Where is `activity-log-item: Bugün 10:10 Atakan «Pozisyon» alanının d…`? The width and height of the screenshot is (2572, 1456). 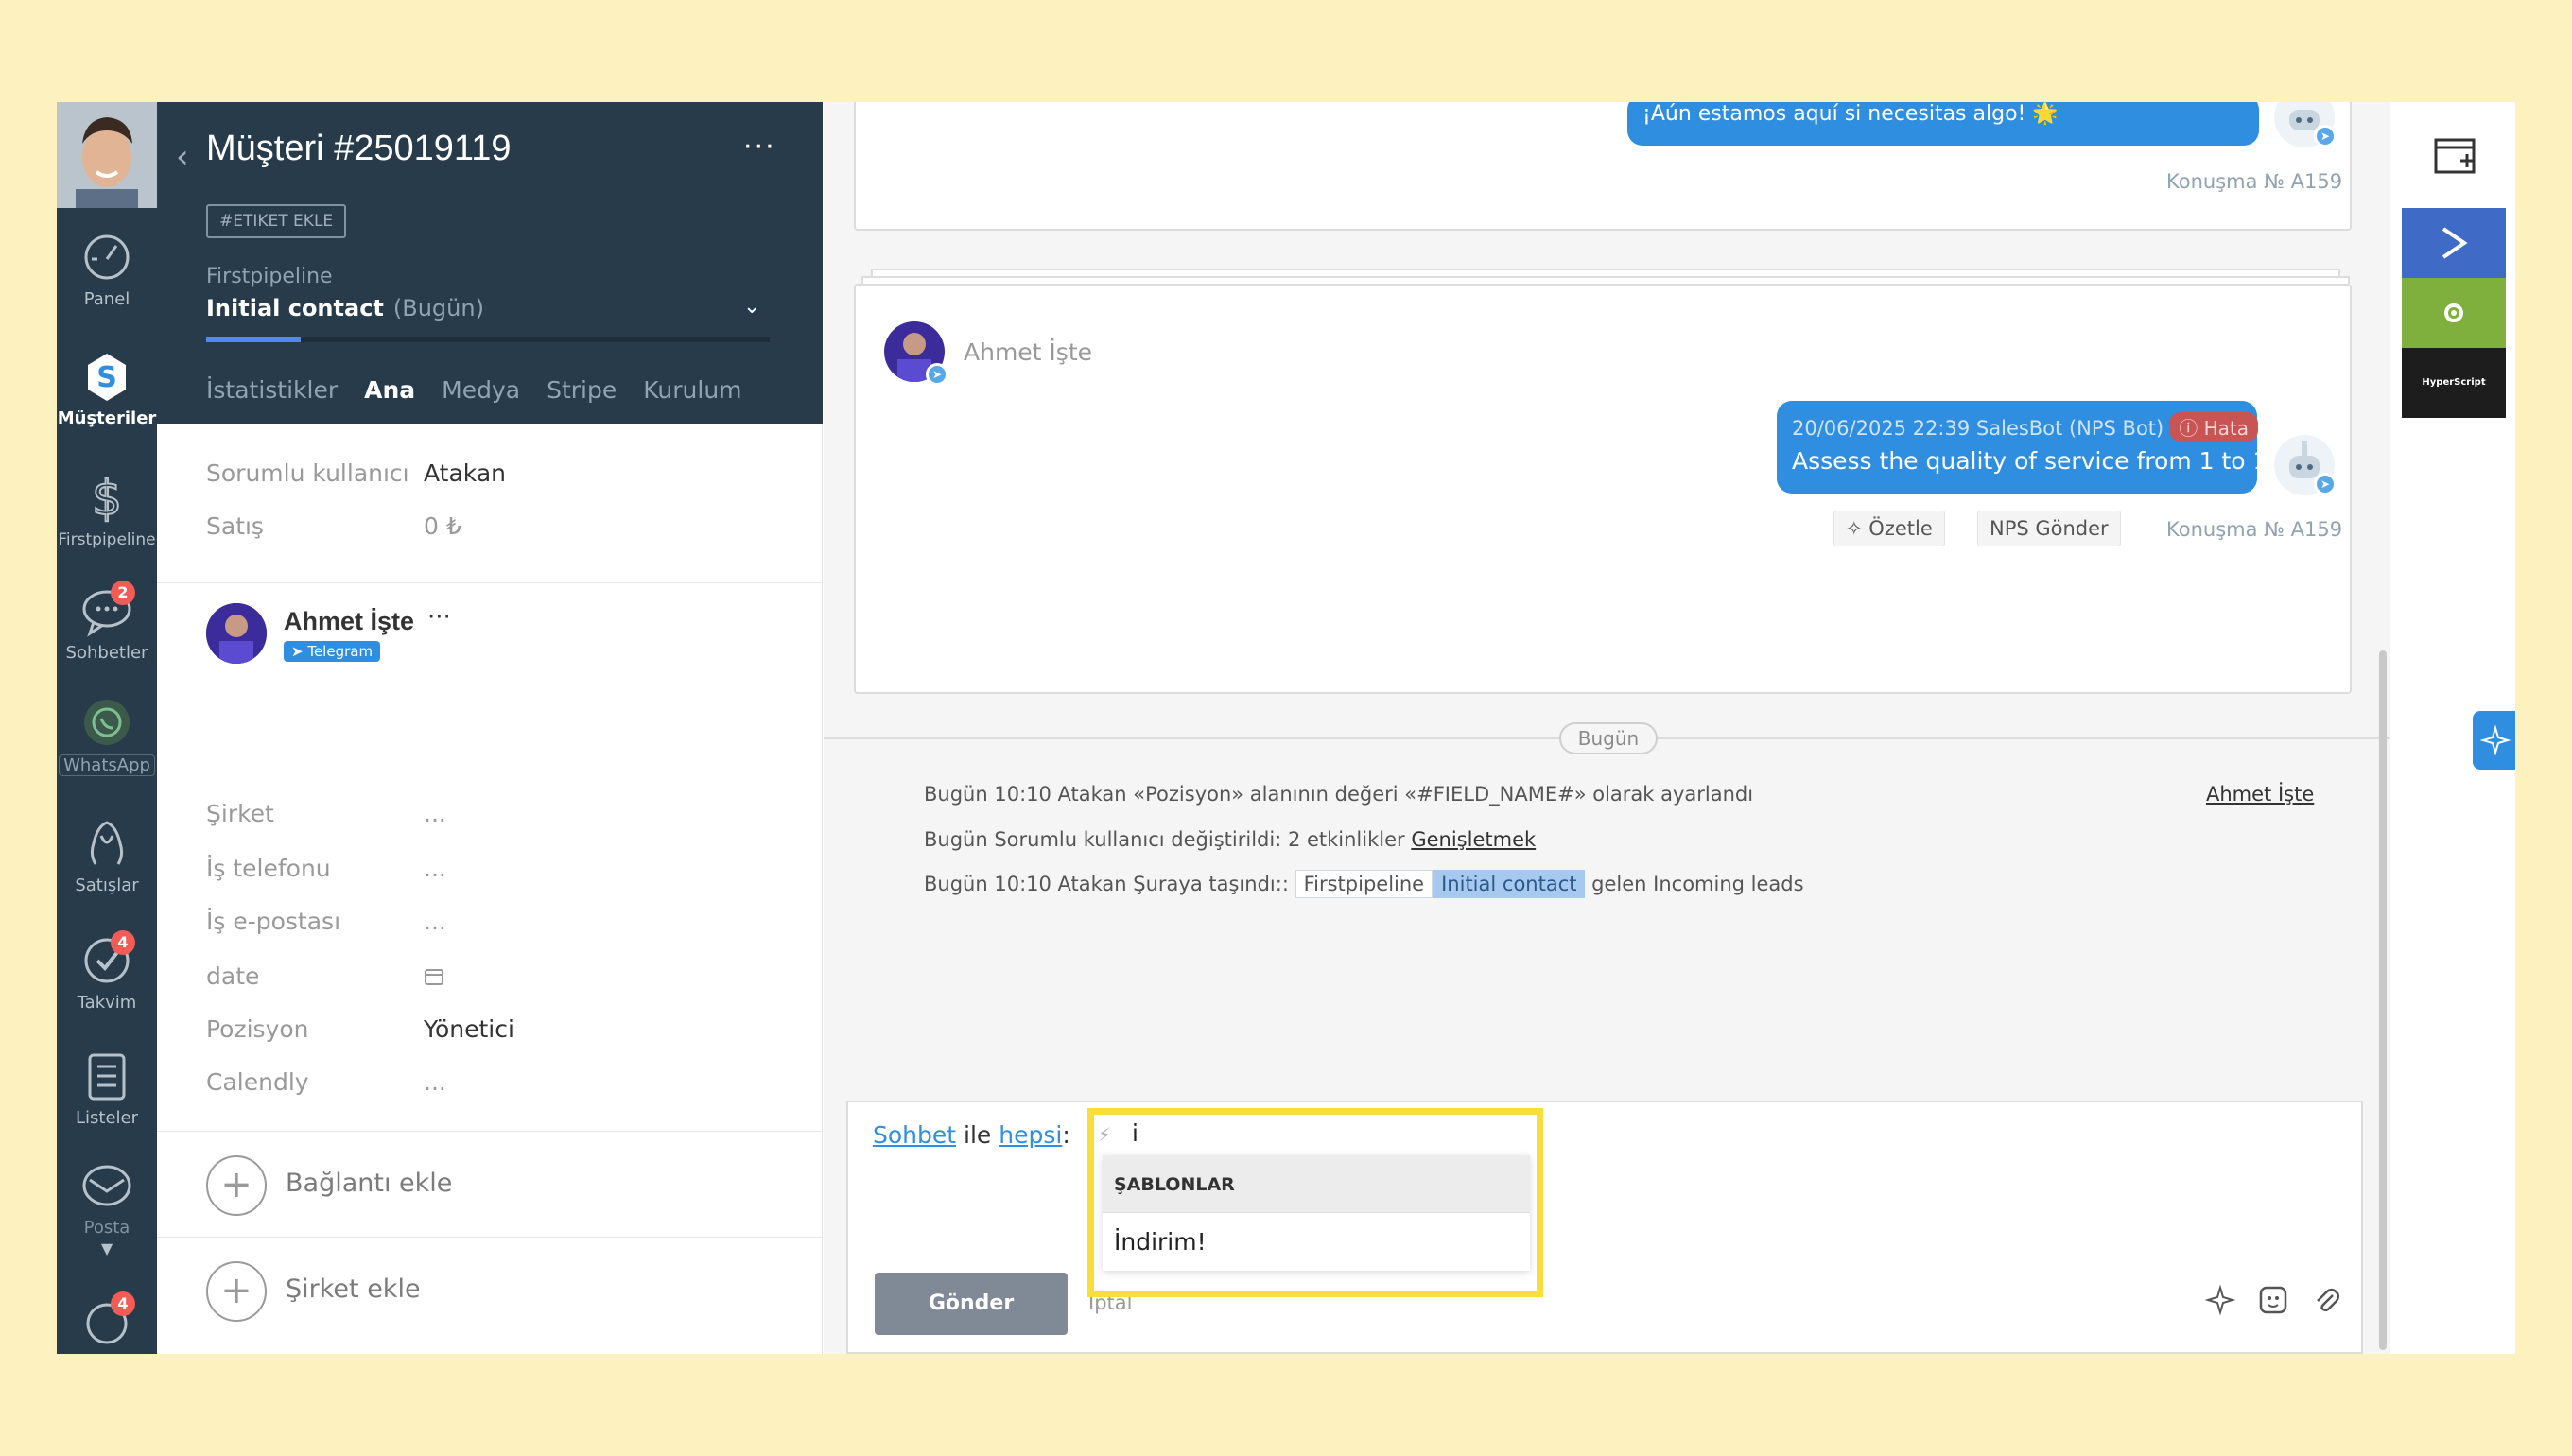
activity-log-item: Bugün 10:10 Atakan «Pozisyon» alanının d… is located at coordinates (1338, 794).